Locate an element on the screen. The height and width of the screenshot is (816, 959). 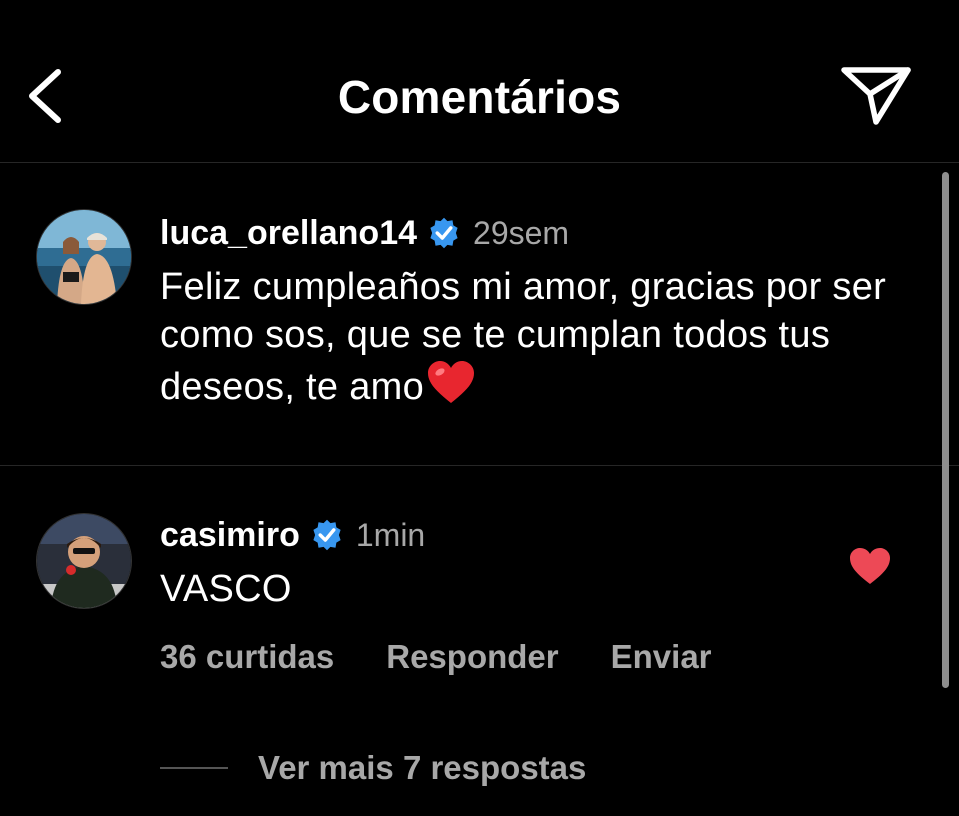
paper-plane-icon is located at coordinates (876, 96).